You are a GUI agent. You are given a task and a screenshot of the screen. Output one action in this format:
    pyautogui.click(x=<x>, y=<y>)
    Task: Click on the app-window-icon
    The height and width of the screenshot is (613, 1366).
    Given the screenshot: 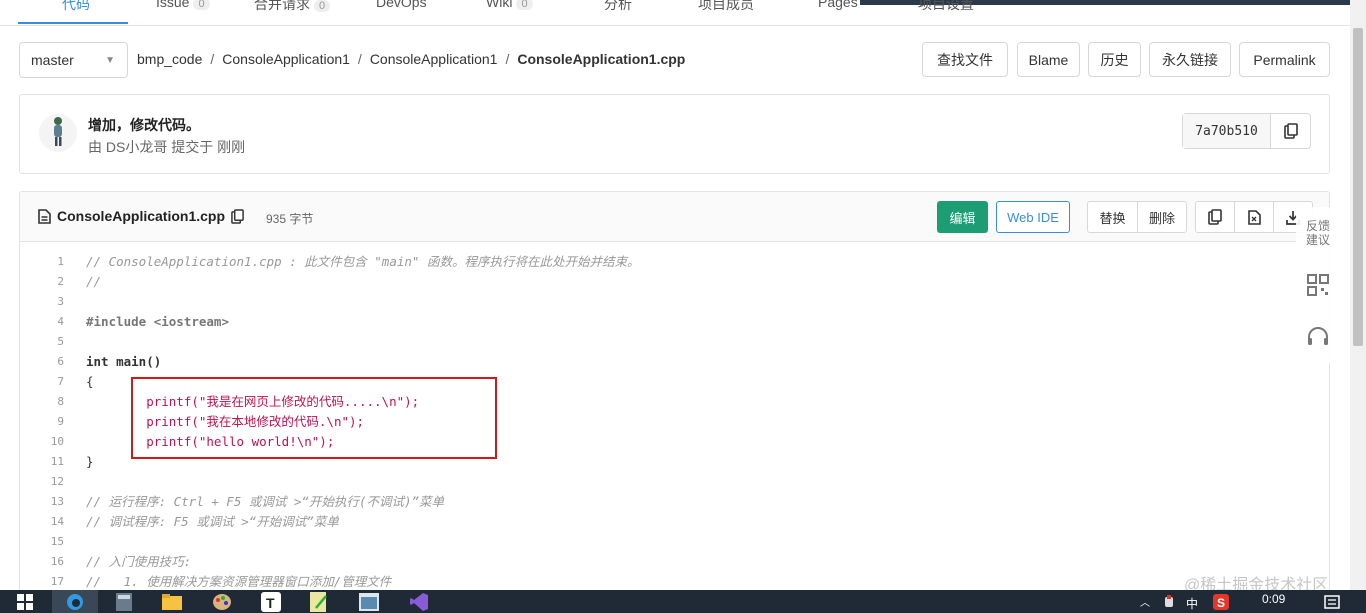 What is the action you would take?
    pyautogui.click(x=369, y=601)
    